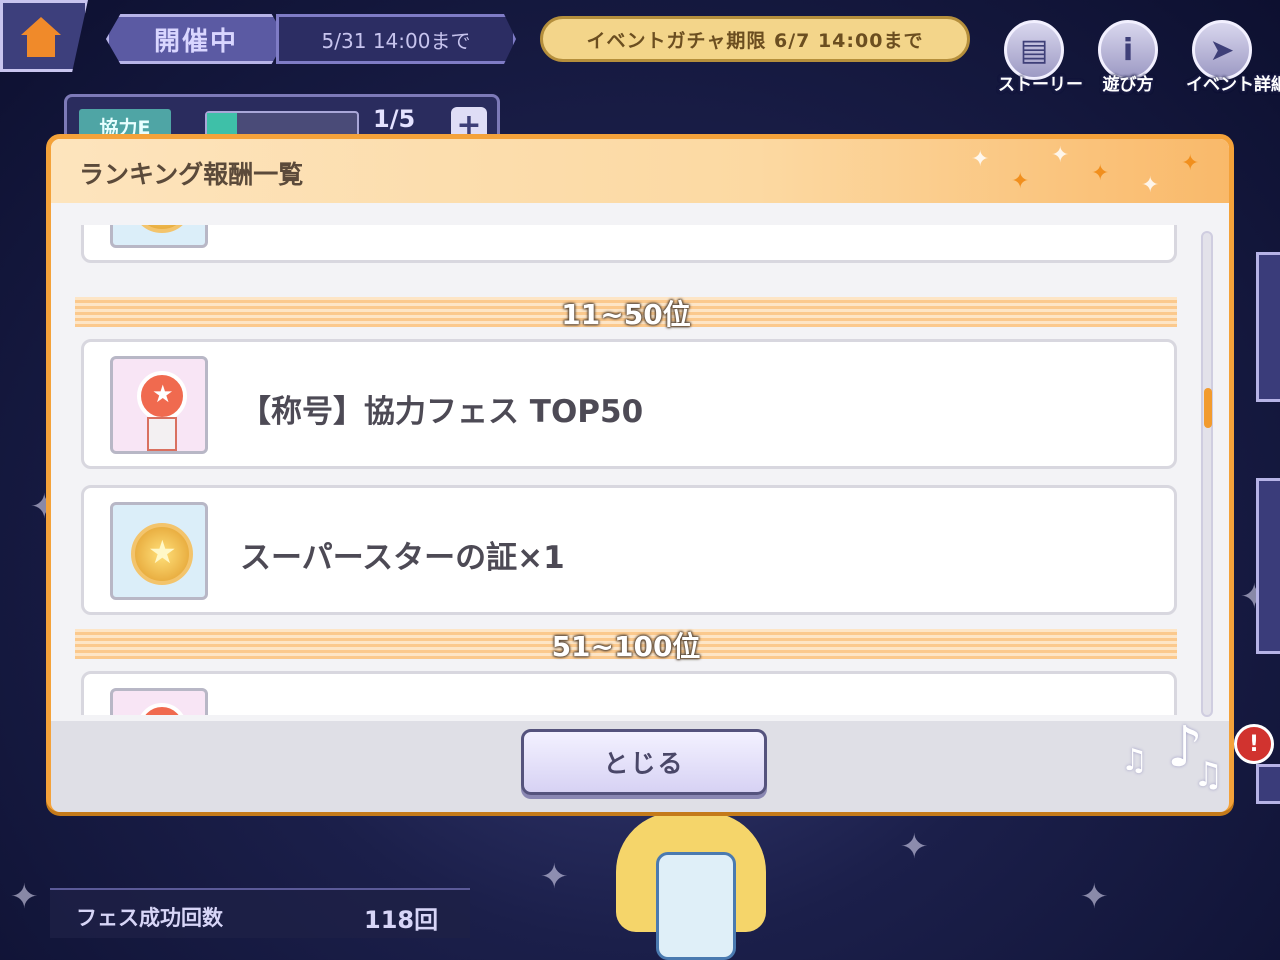  I want to click on reward-card: スーパースターの証×1, so click(629, 550).